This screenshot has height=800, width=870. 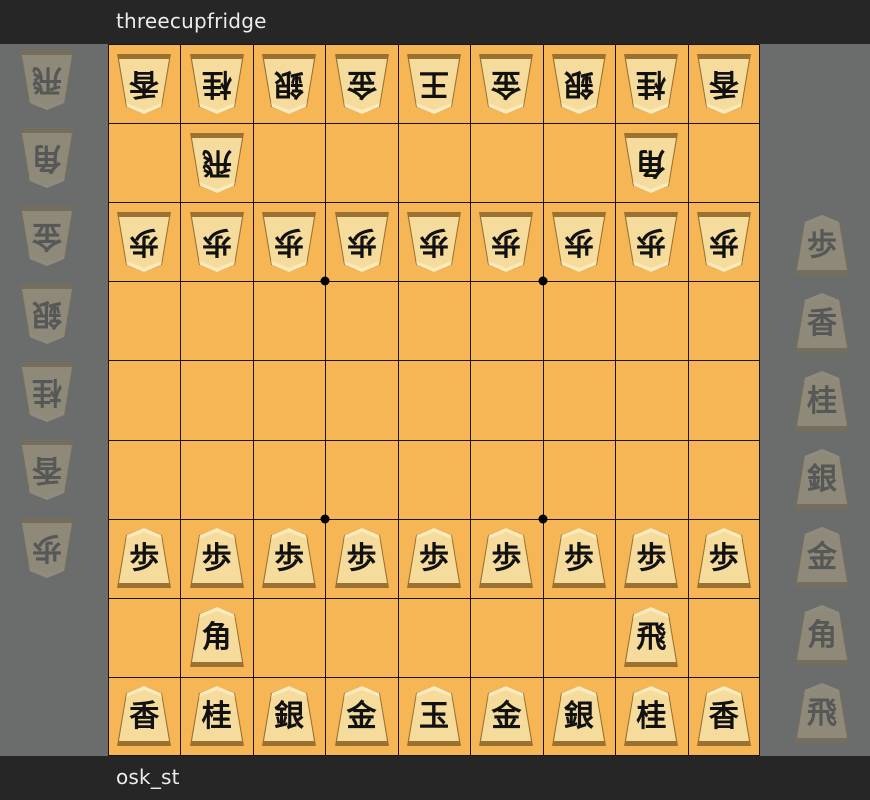 I want to click on sente-hand-piece-銀: 銀, so click(x=822, y=479).